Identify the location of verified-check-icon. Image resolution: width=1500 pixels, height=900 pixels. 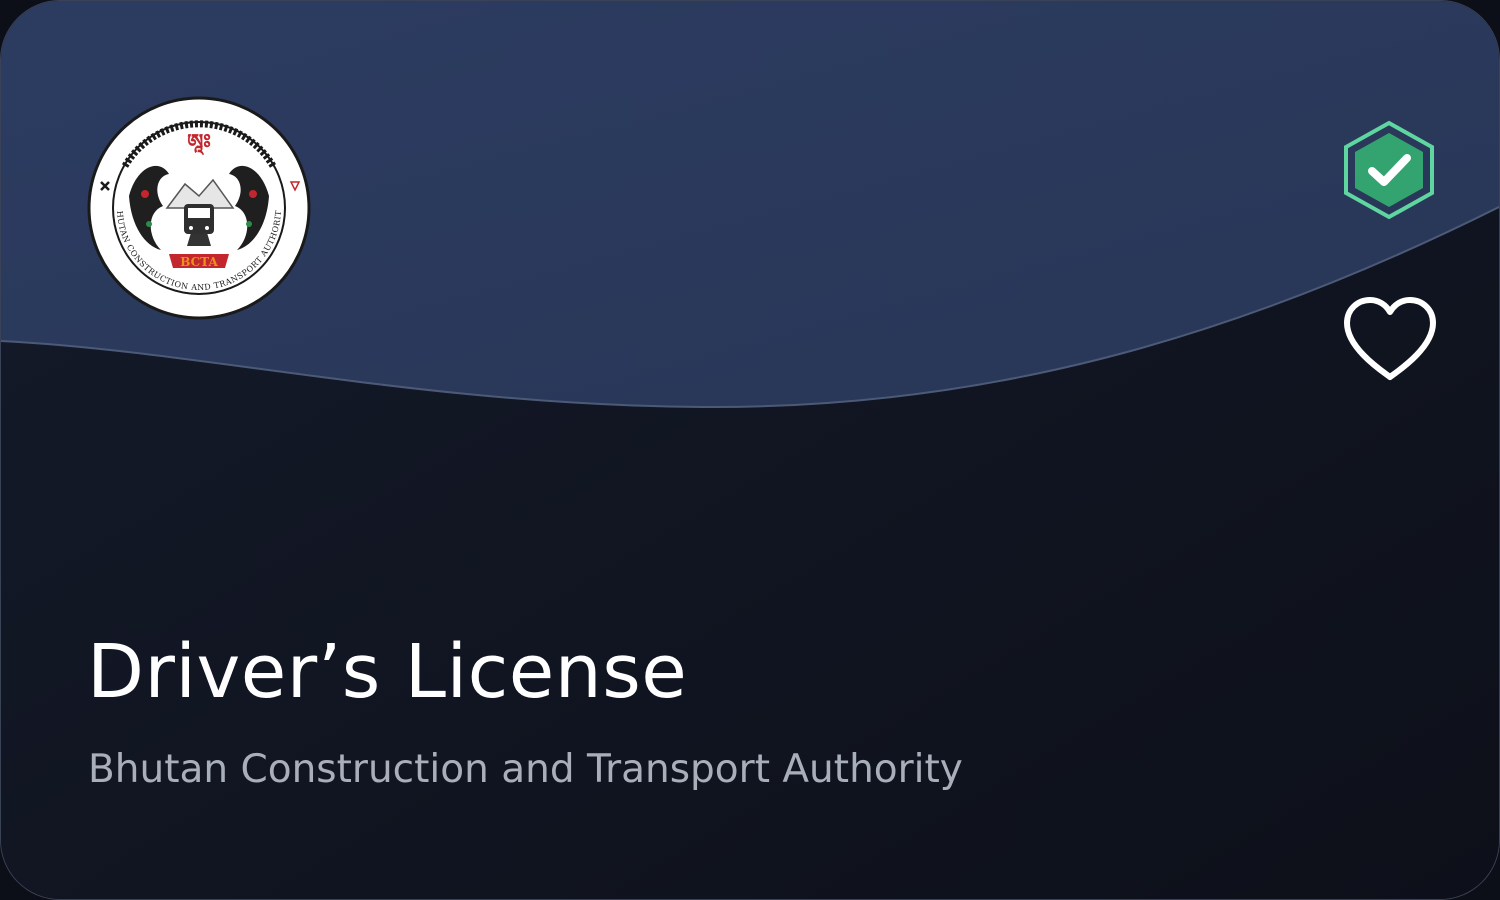
(1389, 170).